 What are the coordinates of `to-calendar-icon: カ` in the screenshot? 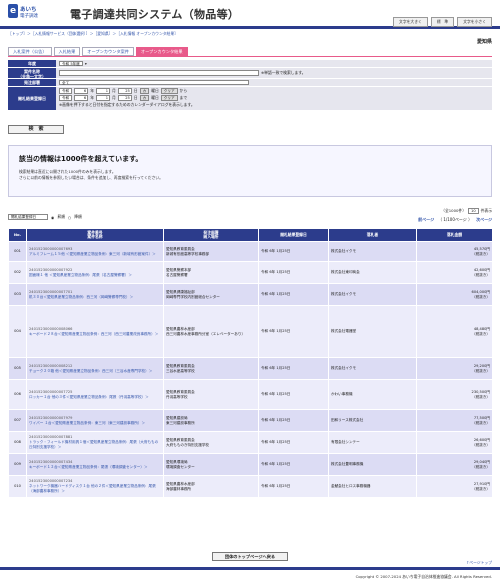 It's located at (144, 98).